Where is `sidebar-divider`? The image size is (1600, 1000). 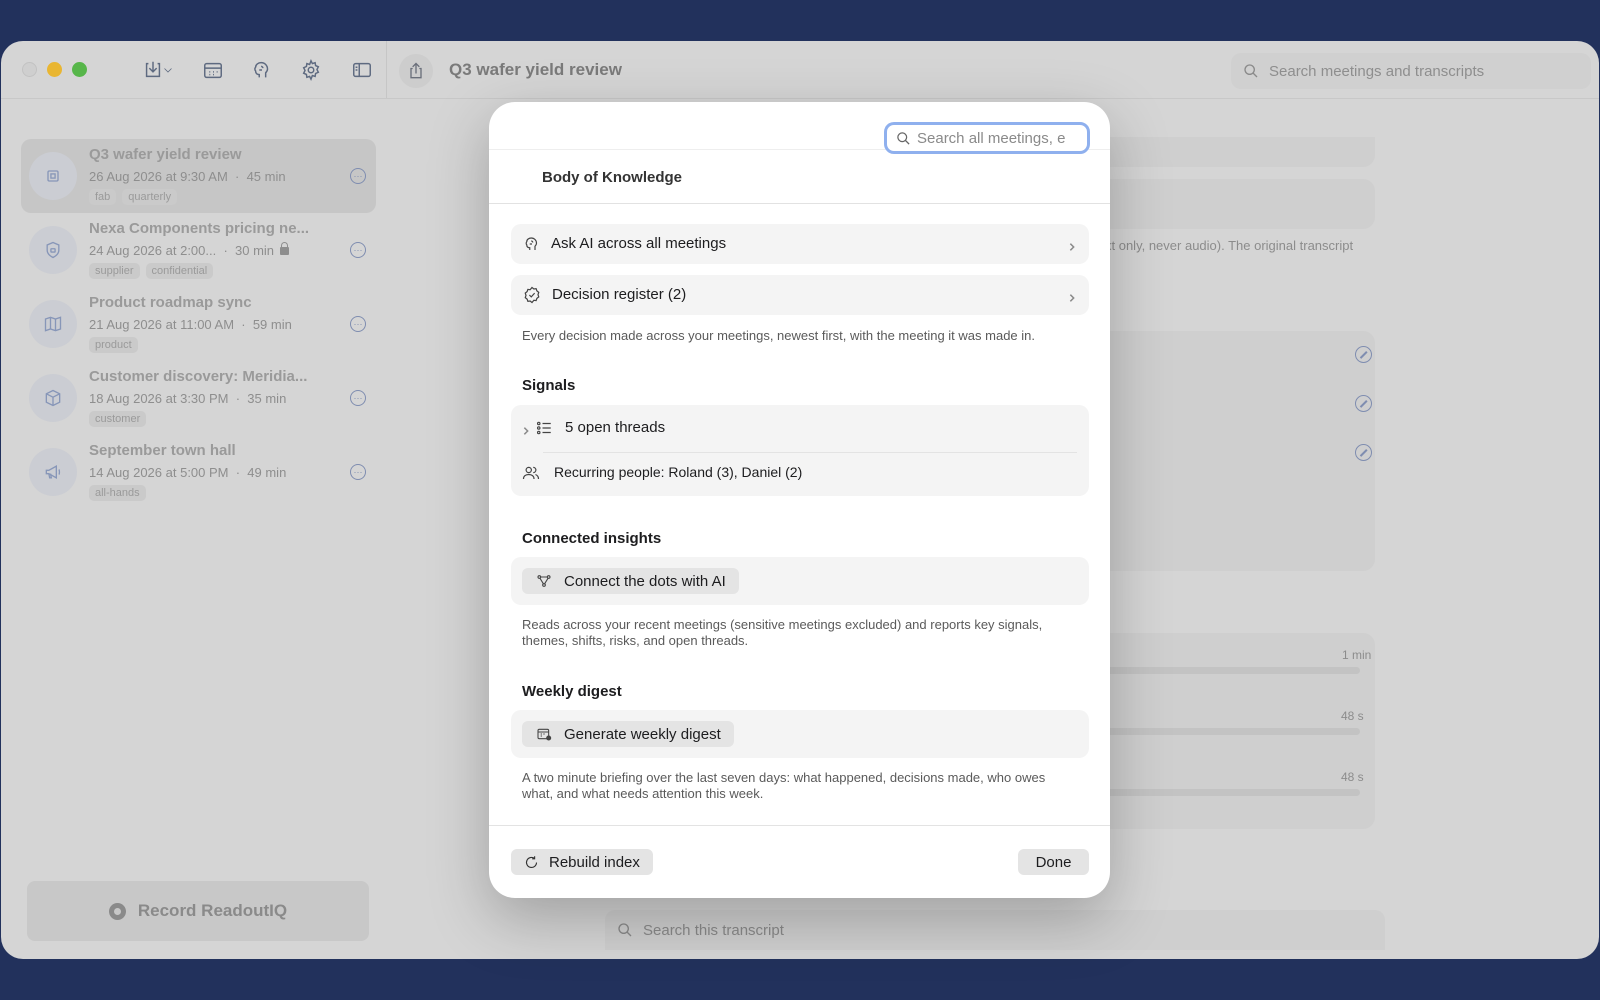 sidebar-divider is located at coordinates (386, 69).